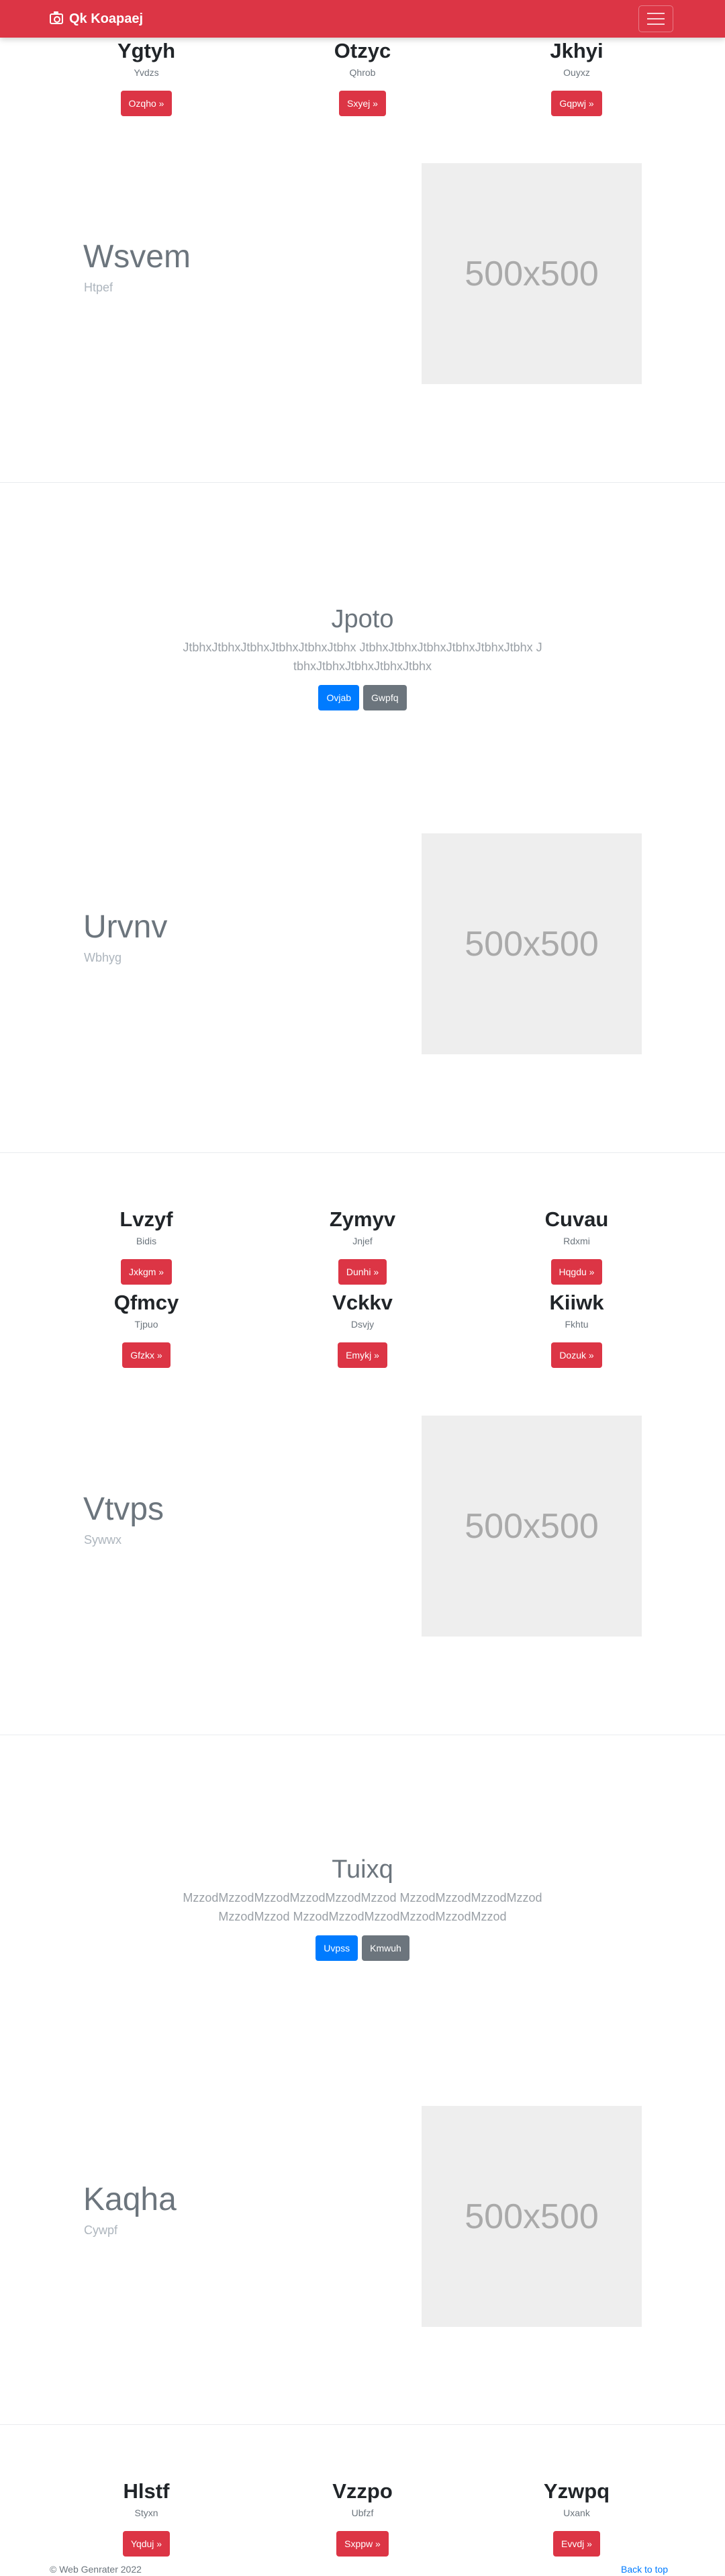 This screenshot has width=725, height=2576. I want to click on card-title: Lvzyf, so click(146, 1219).